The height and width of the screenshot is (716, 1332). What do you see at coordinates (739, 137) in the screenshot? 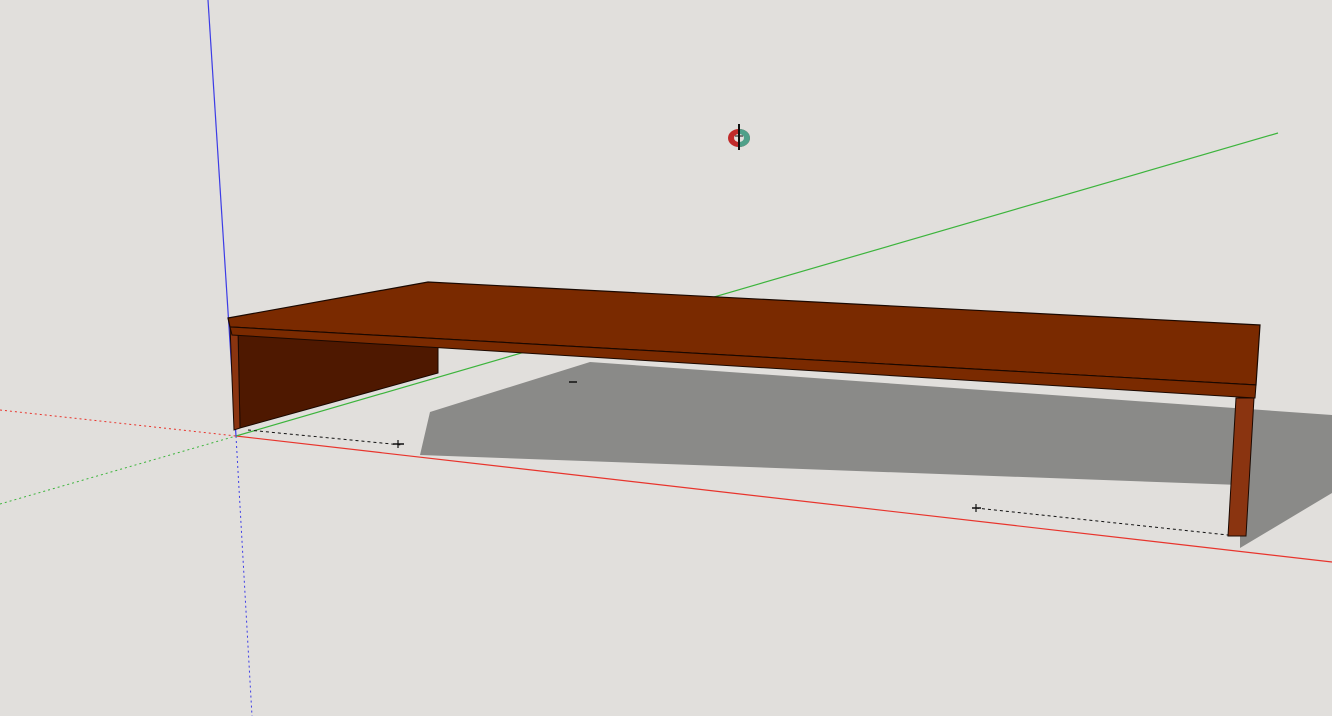
I see `orbit-icon` at bounding box center [739, 137].